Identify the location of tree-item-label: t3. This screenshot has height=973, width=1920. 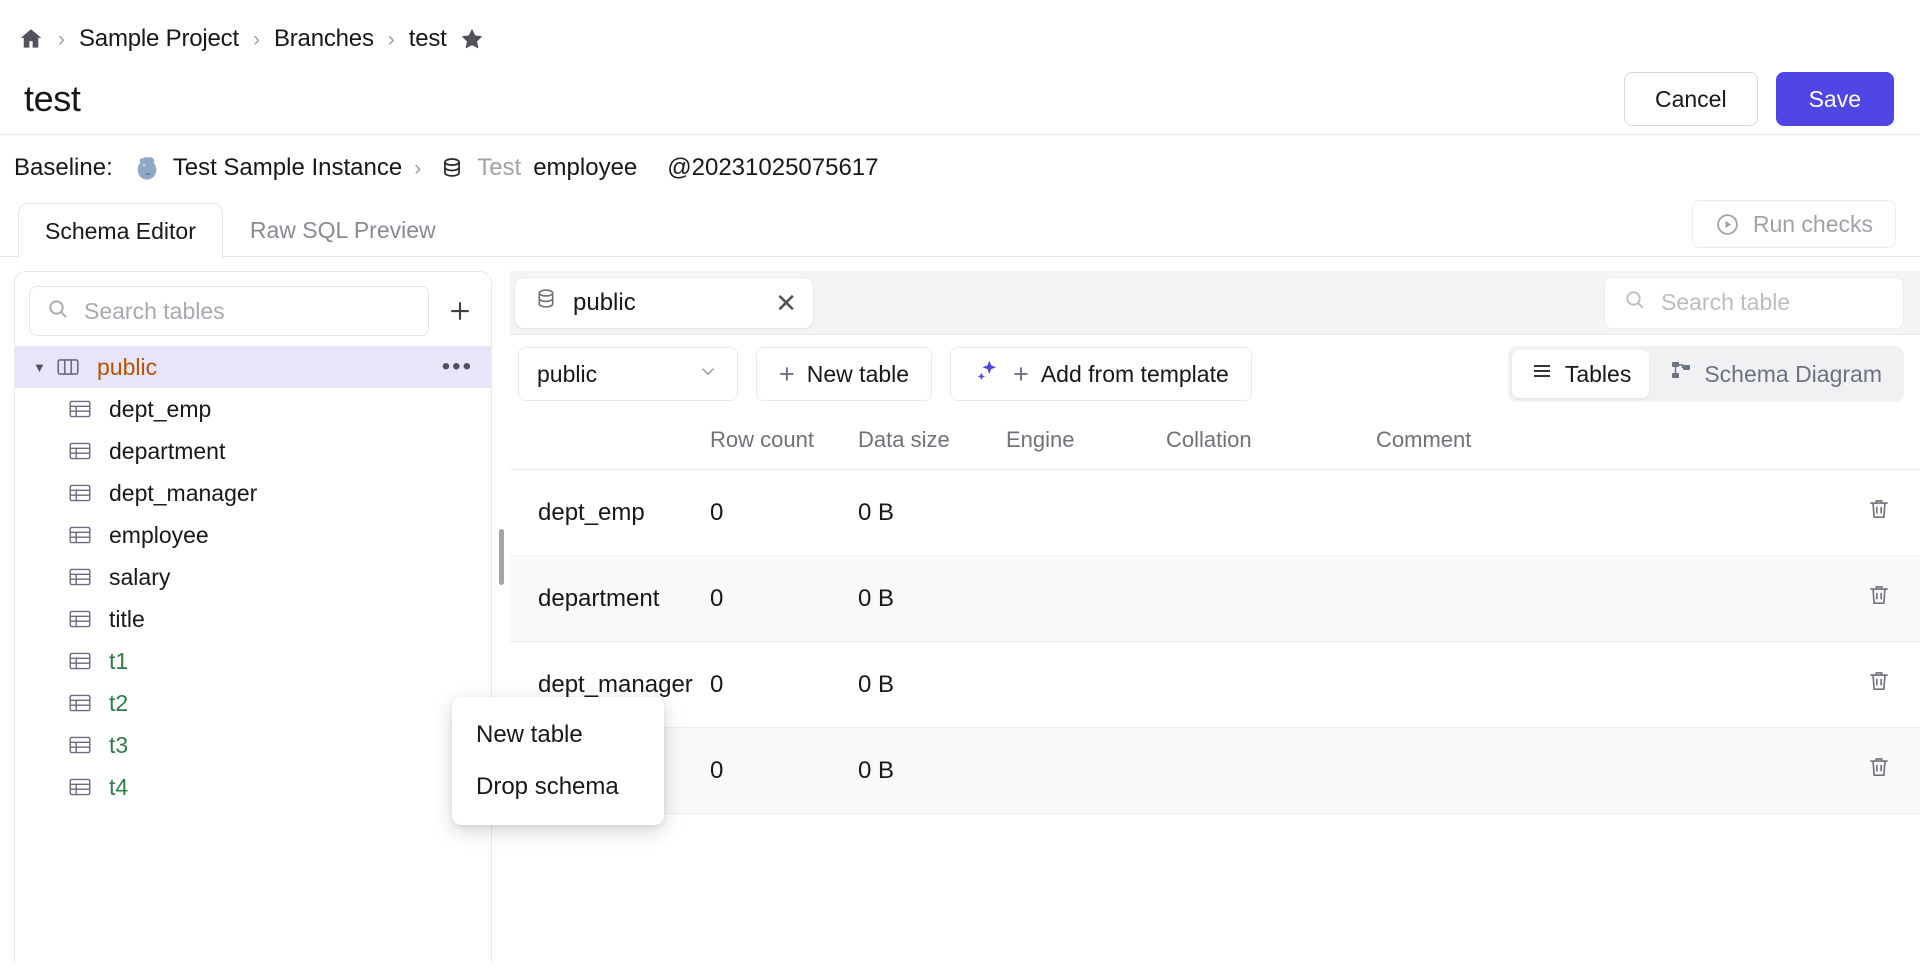
(119, 744).